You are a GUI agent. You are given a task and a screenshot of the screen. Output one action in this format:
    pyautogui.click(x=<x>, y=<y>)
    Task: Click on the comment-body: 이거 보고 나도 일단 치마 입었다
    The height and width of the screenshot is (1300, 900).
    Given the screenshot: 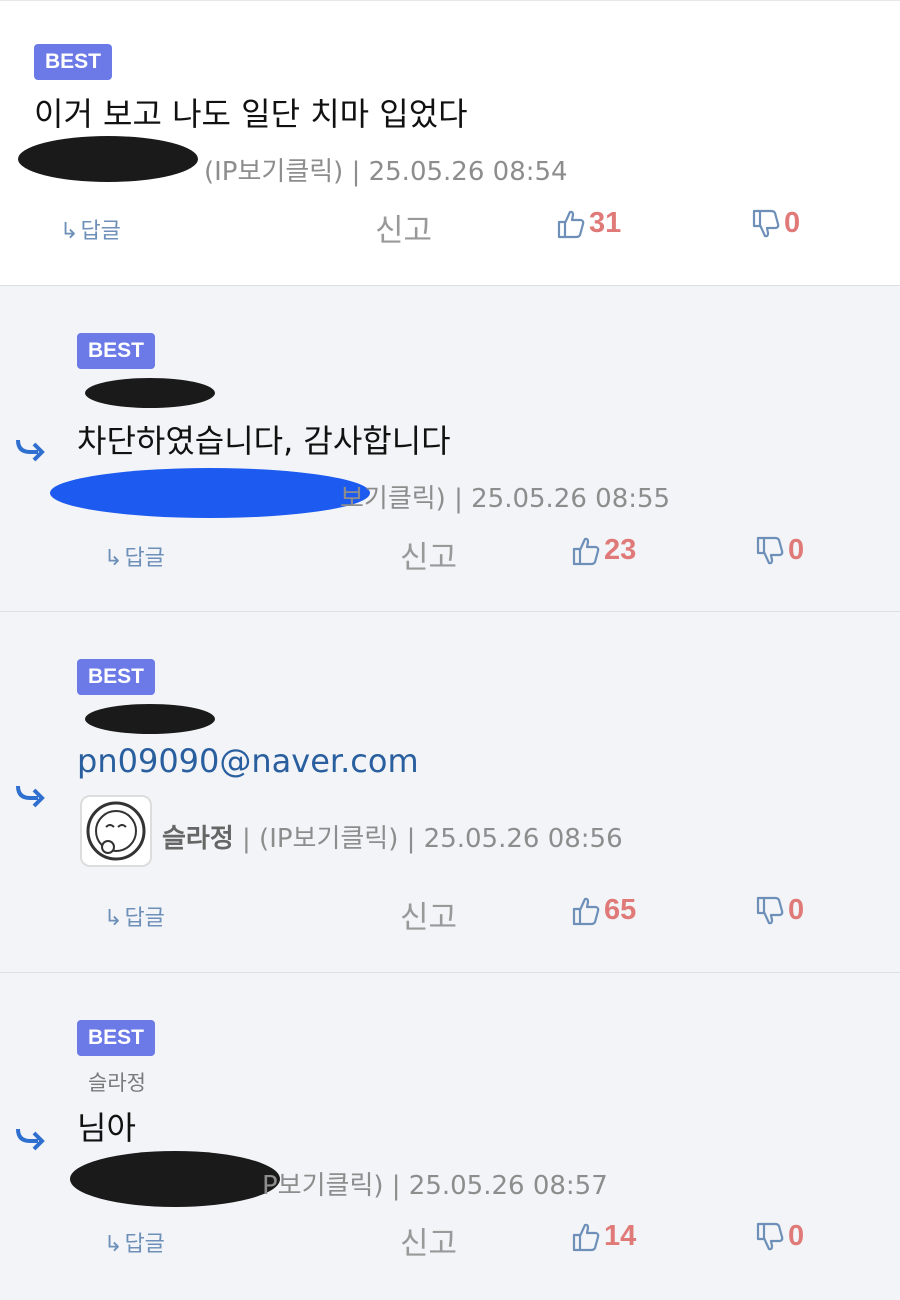 What is the action you would take?
    pyautogui.click(x=251, y=114)
    